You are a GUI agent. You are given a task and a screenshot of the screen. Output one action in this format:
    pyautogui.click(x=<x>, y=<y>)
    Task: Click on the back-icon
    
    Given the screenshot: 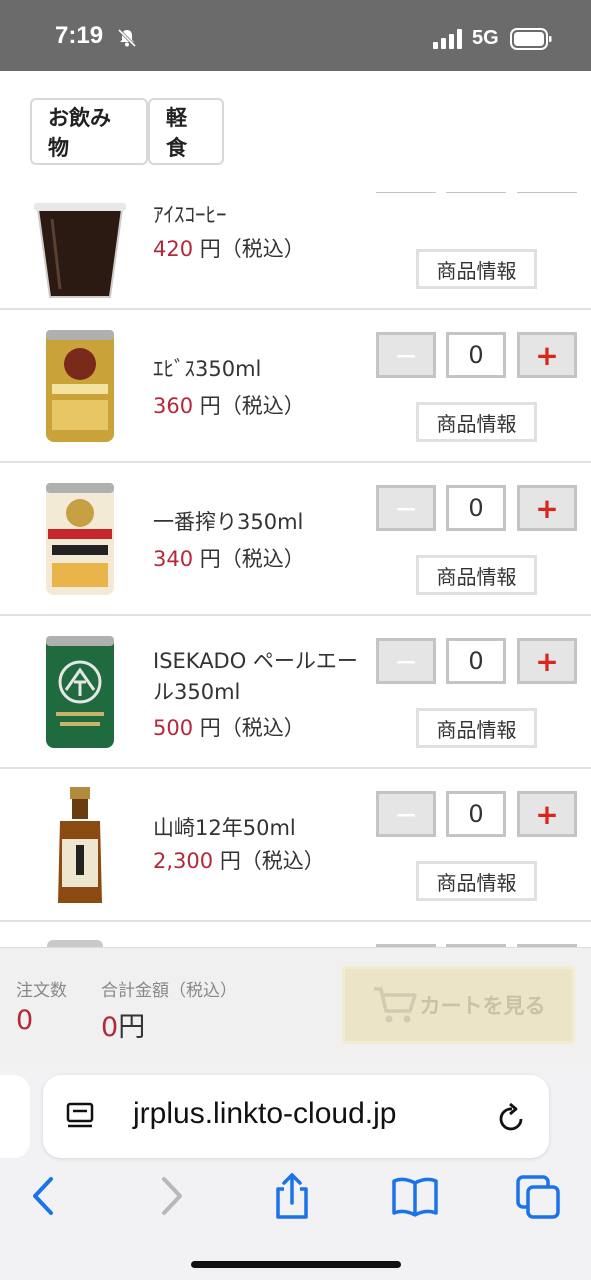 What is the action you would take?
    pyautogui.click(x=45, y=1196)
    